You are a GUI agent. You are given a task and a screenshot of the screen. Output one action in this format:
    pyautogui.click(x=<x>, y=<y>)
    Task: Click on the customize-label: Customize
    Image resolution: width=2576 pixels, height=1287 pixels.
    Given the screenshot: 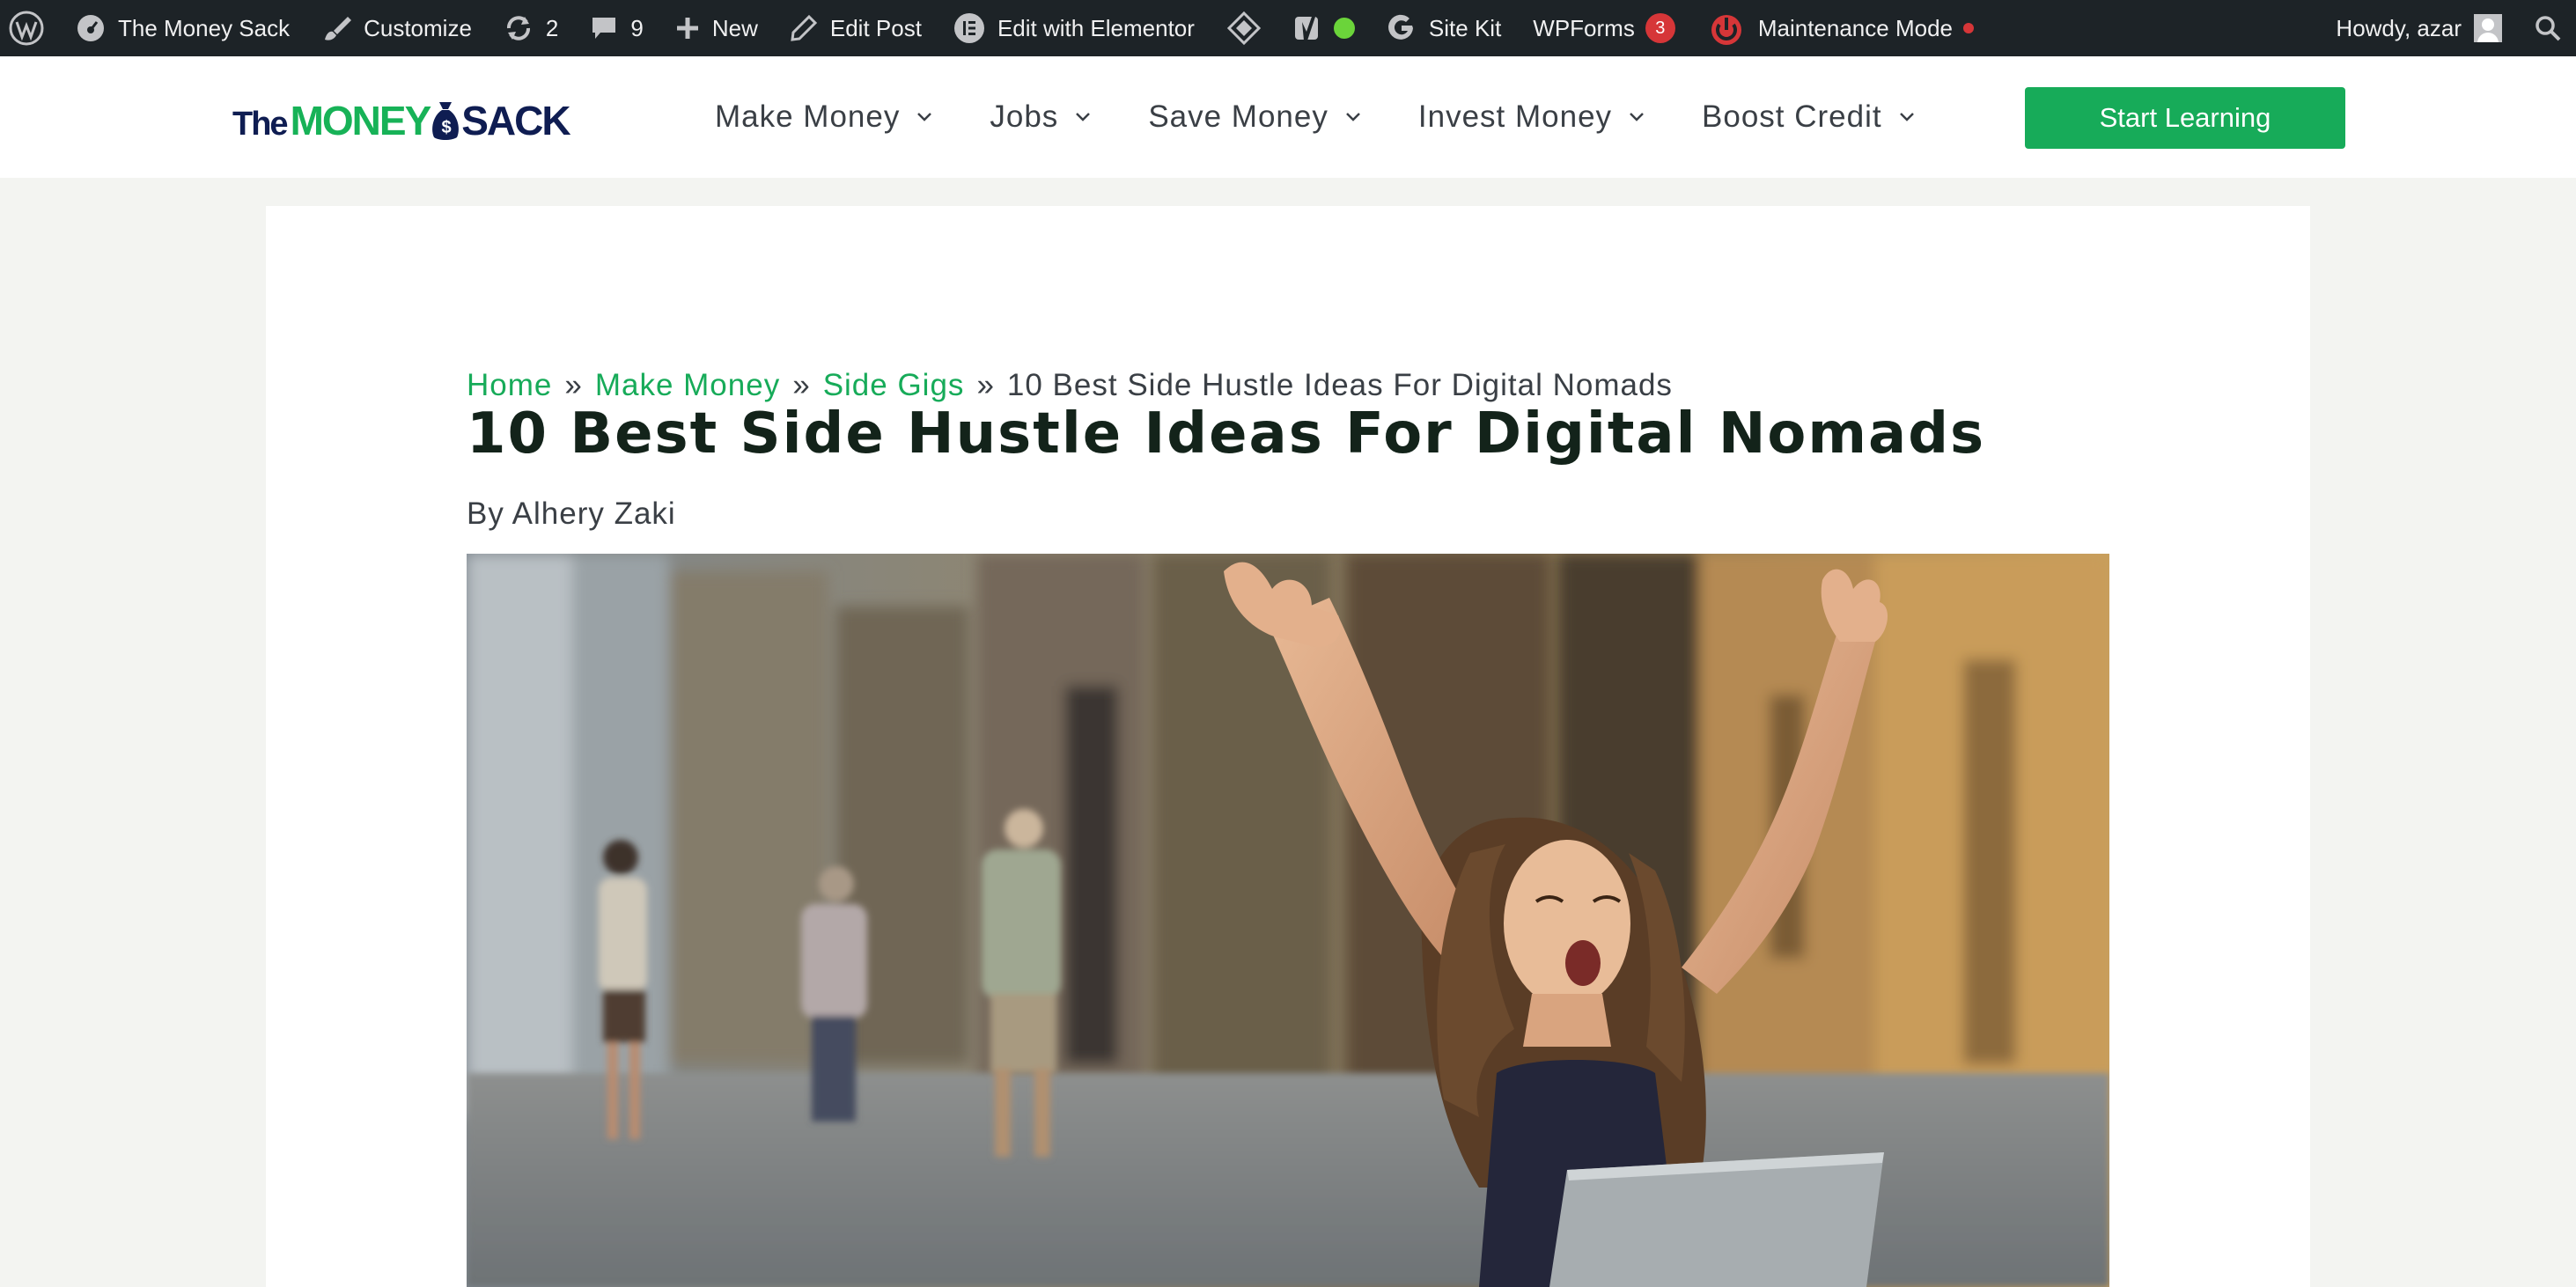 What is the action you would take?
    pyautogui.click(x=418, y=27)
    